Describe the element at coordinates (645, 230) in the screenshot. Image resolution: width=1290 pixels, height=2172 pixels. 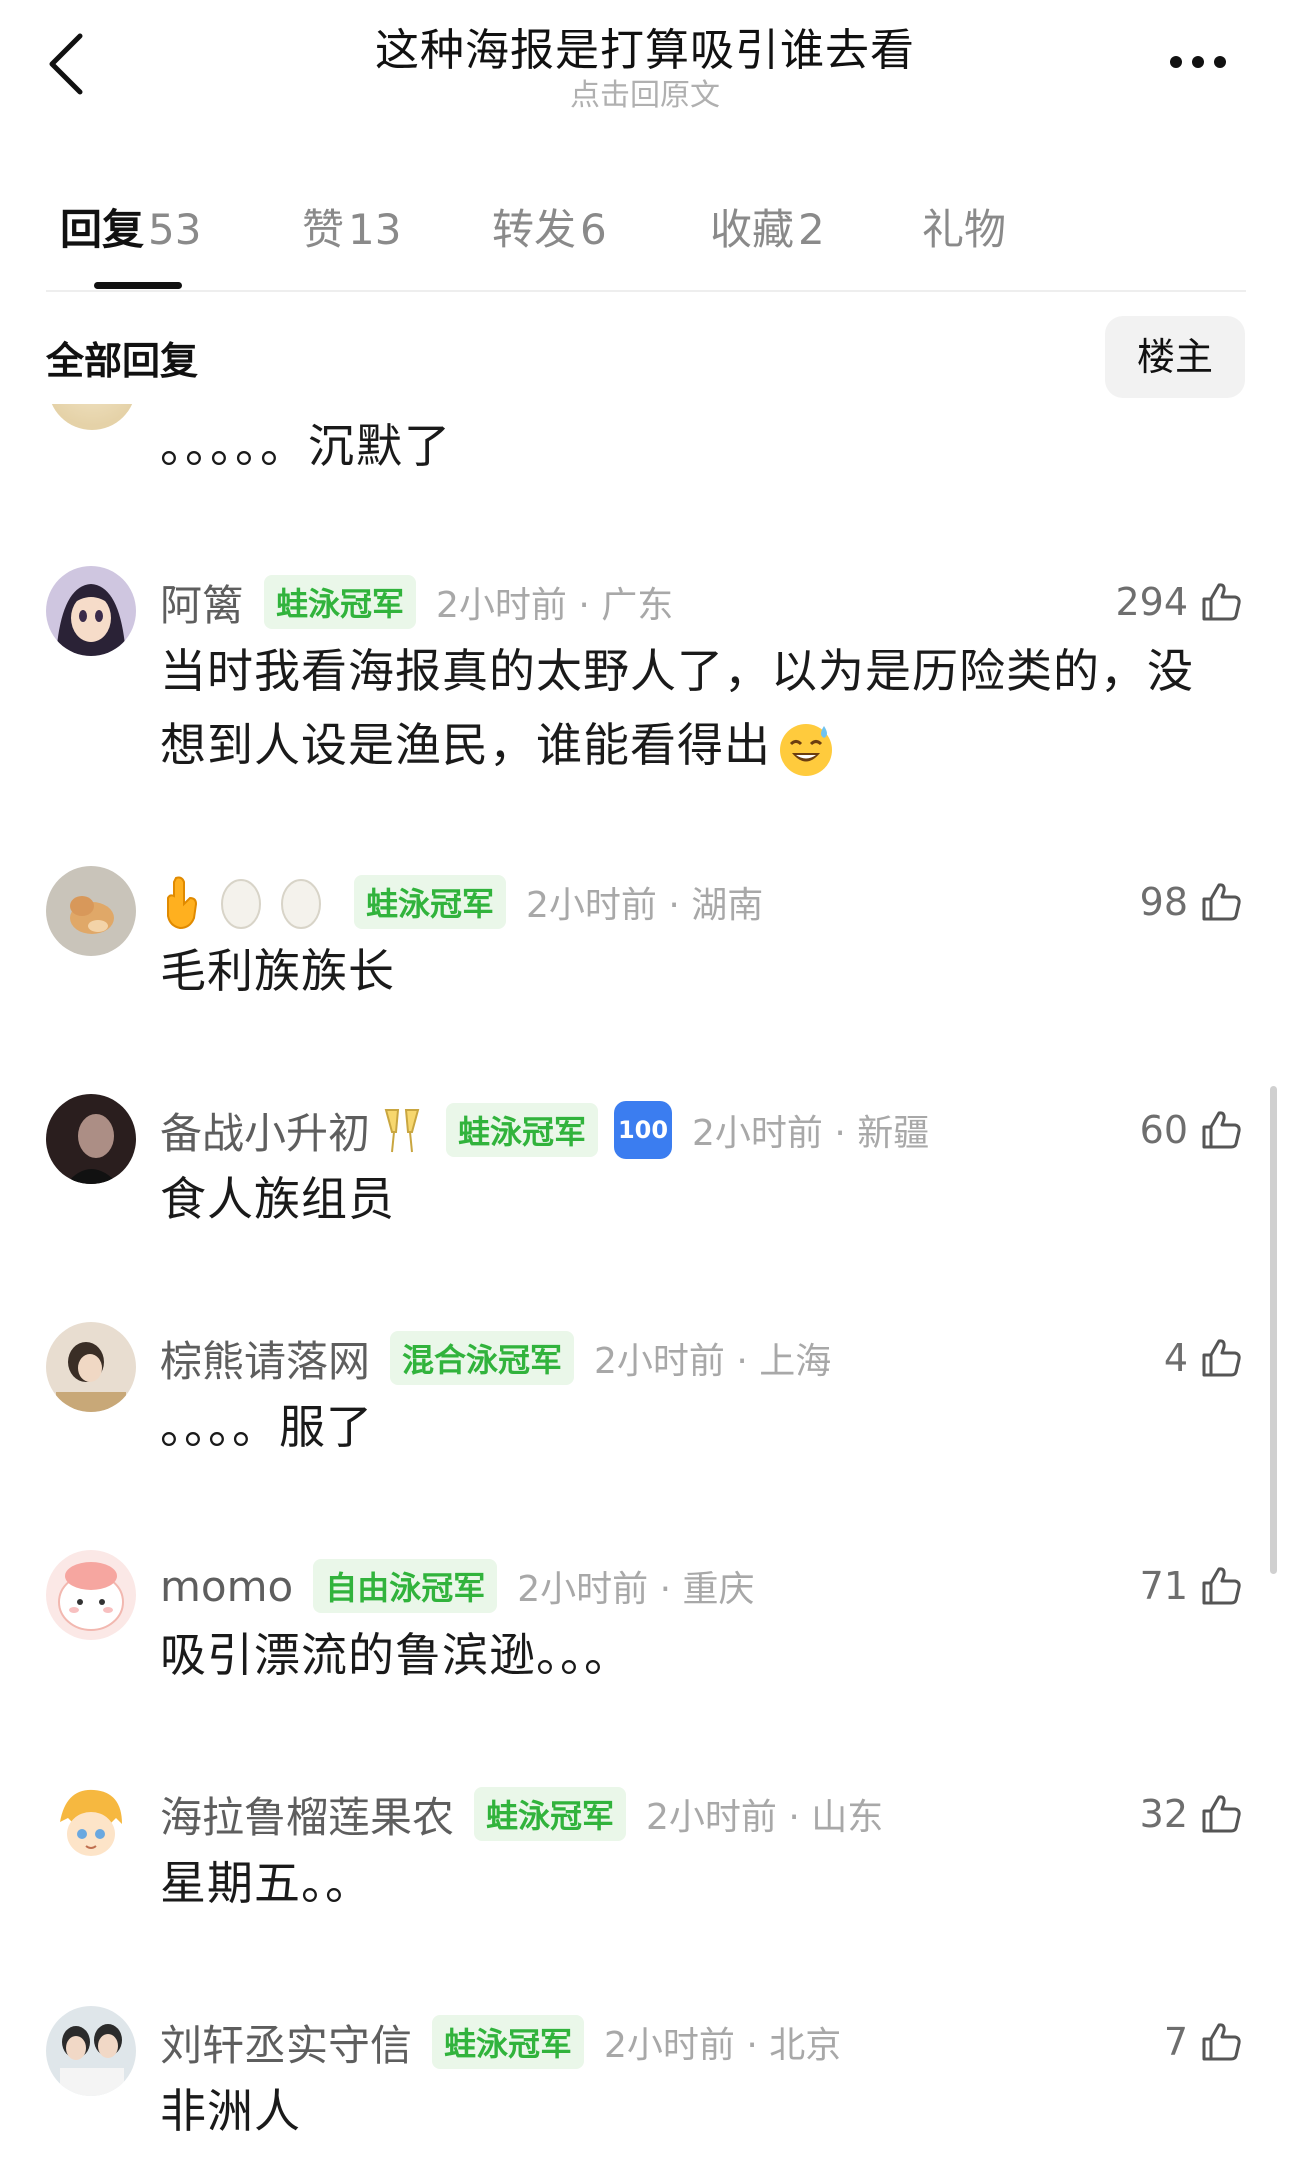
I see `tab-bar: 回复53 赞13 转发6 收藏2 礼物` at that location.